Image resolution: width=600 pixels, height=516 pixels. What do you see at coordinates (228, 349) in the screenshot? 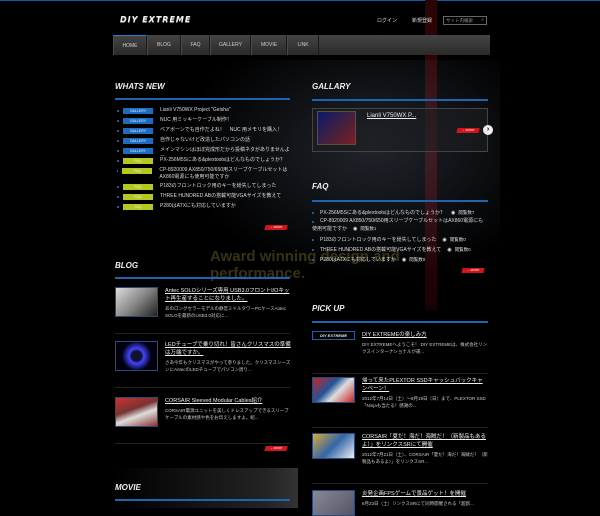
I see `blog-item-title: LEDチューブで乗り切れ！皆さんクリスマスの準備は万端ですか。` at bounding box center [228, 349].